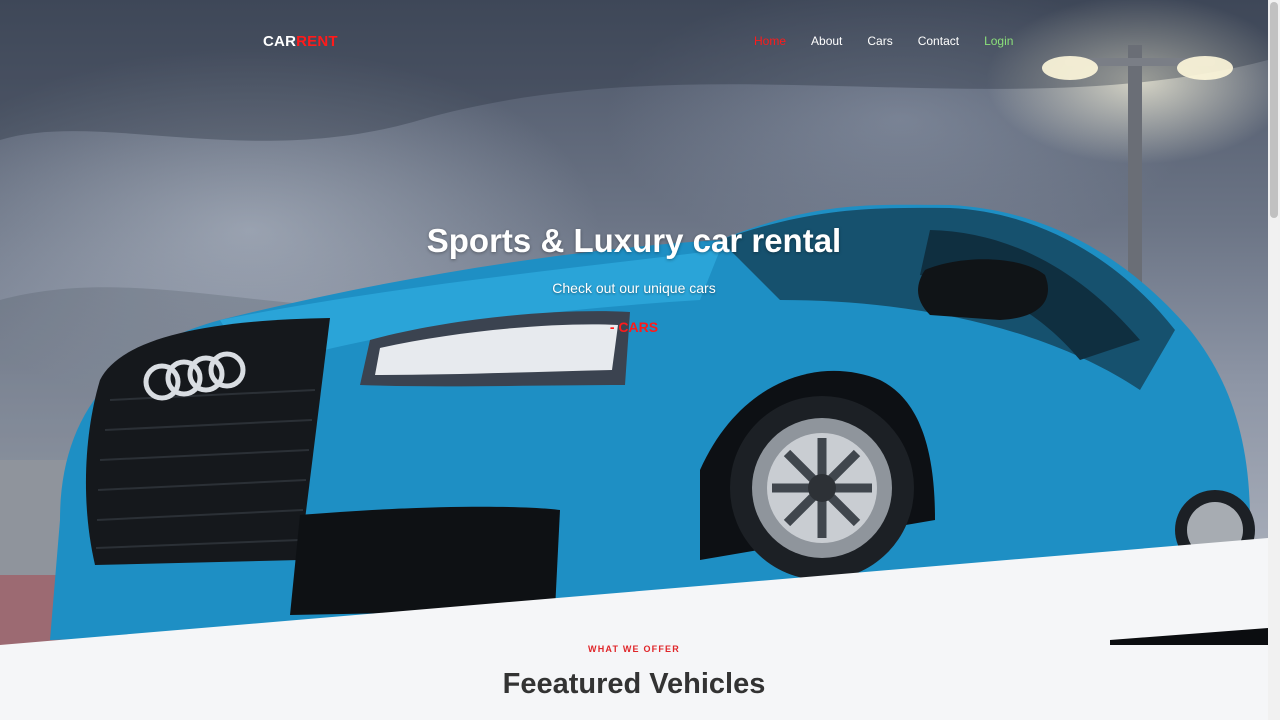 Image resolution: width=1280 pixels, height=720 pixels. I want to click on hero-title: Sports & Luxury car rental, so click(634, 240).